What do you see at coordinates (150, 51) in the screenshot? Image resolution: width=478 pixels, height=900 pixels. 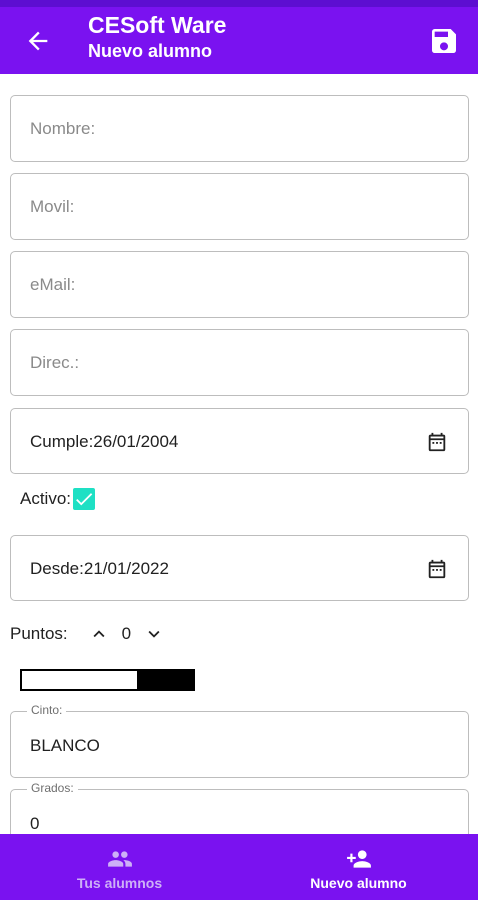 I see `app-subtitle: Nuevo alumno` at bounding box center [150, 51].